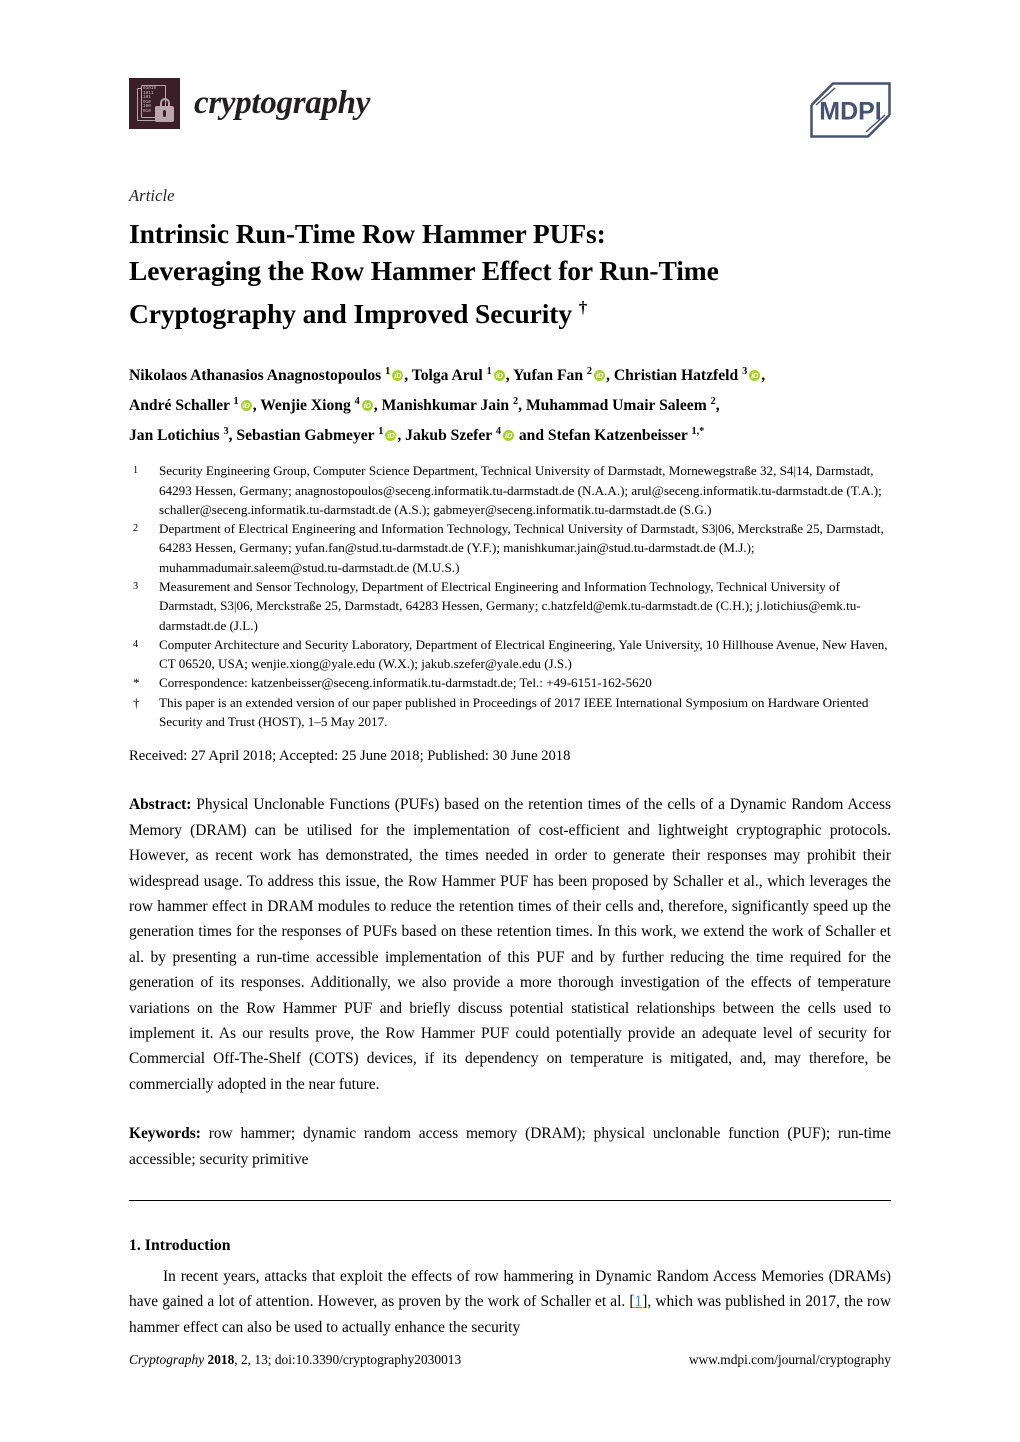  Describe the element at coordinates (307, 435) in the screenshot. I see `author-name: Sebastian Gabmeyer` at that location.